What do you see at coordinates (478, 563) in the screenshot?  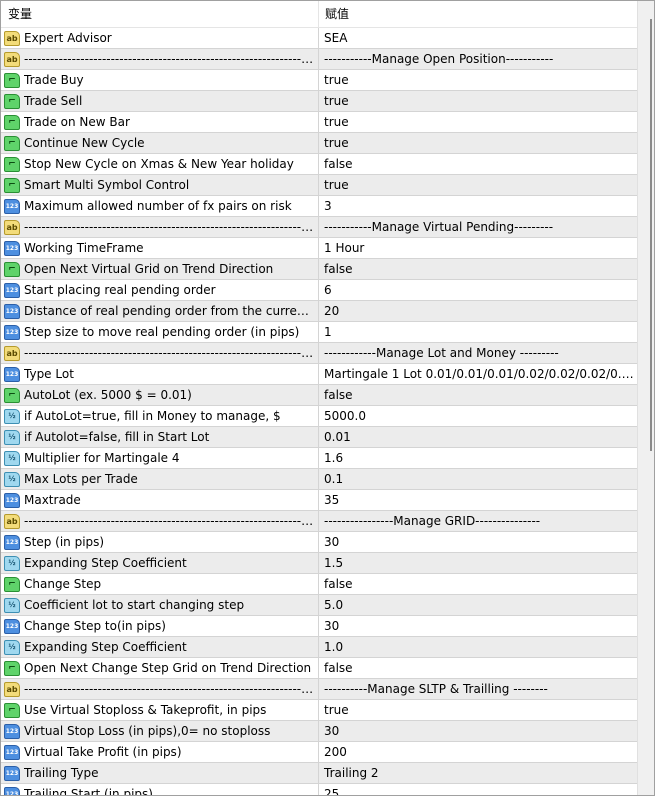 I see `value-cell: 1.5` at bounding box center [478, 563].